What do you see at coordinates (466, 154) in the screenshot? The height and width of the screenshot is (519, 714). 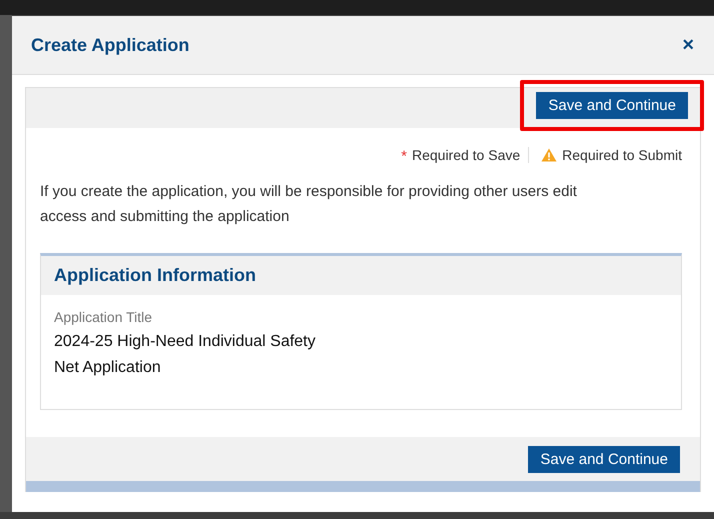 I see `legend-label: Required to Save` at bounding box center [466, 154].